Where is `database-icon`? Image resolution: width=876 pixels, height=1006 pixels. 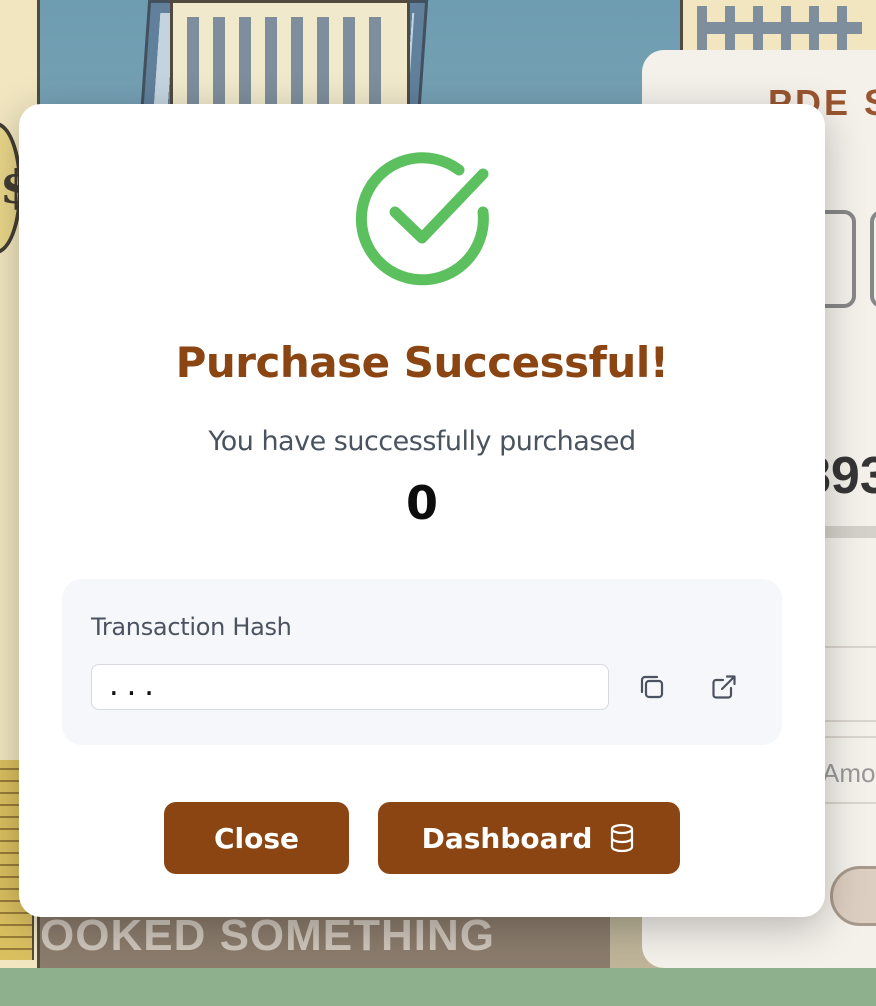 database-icon is located at coordinates (622, 838).